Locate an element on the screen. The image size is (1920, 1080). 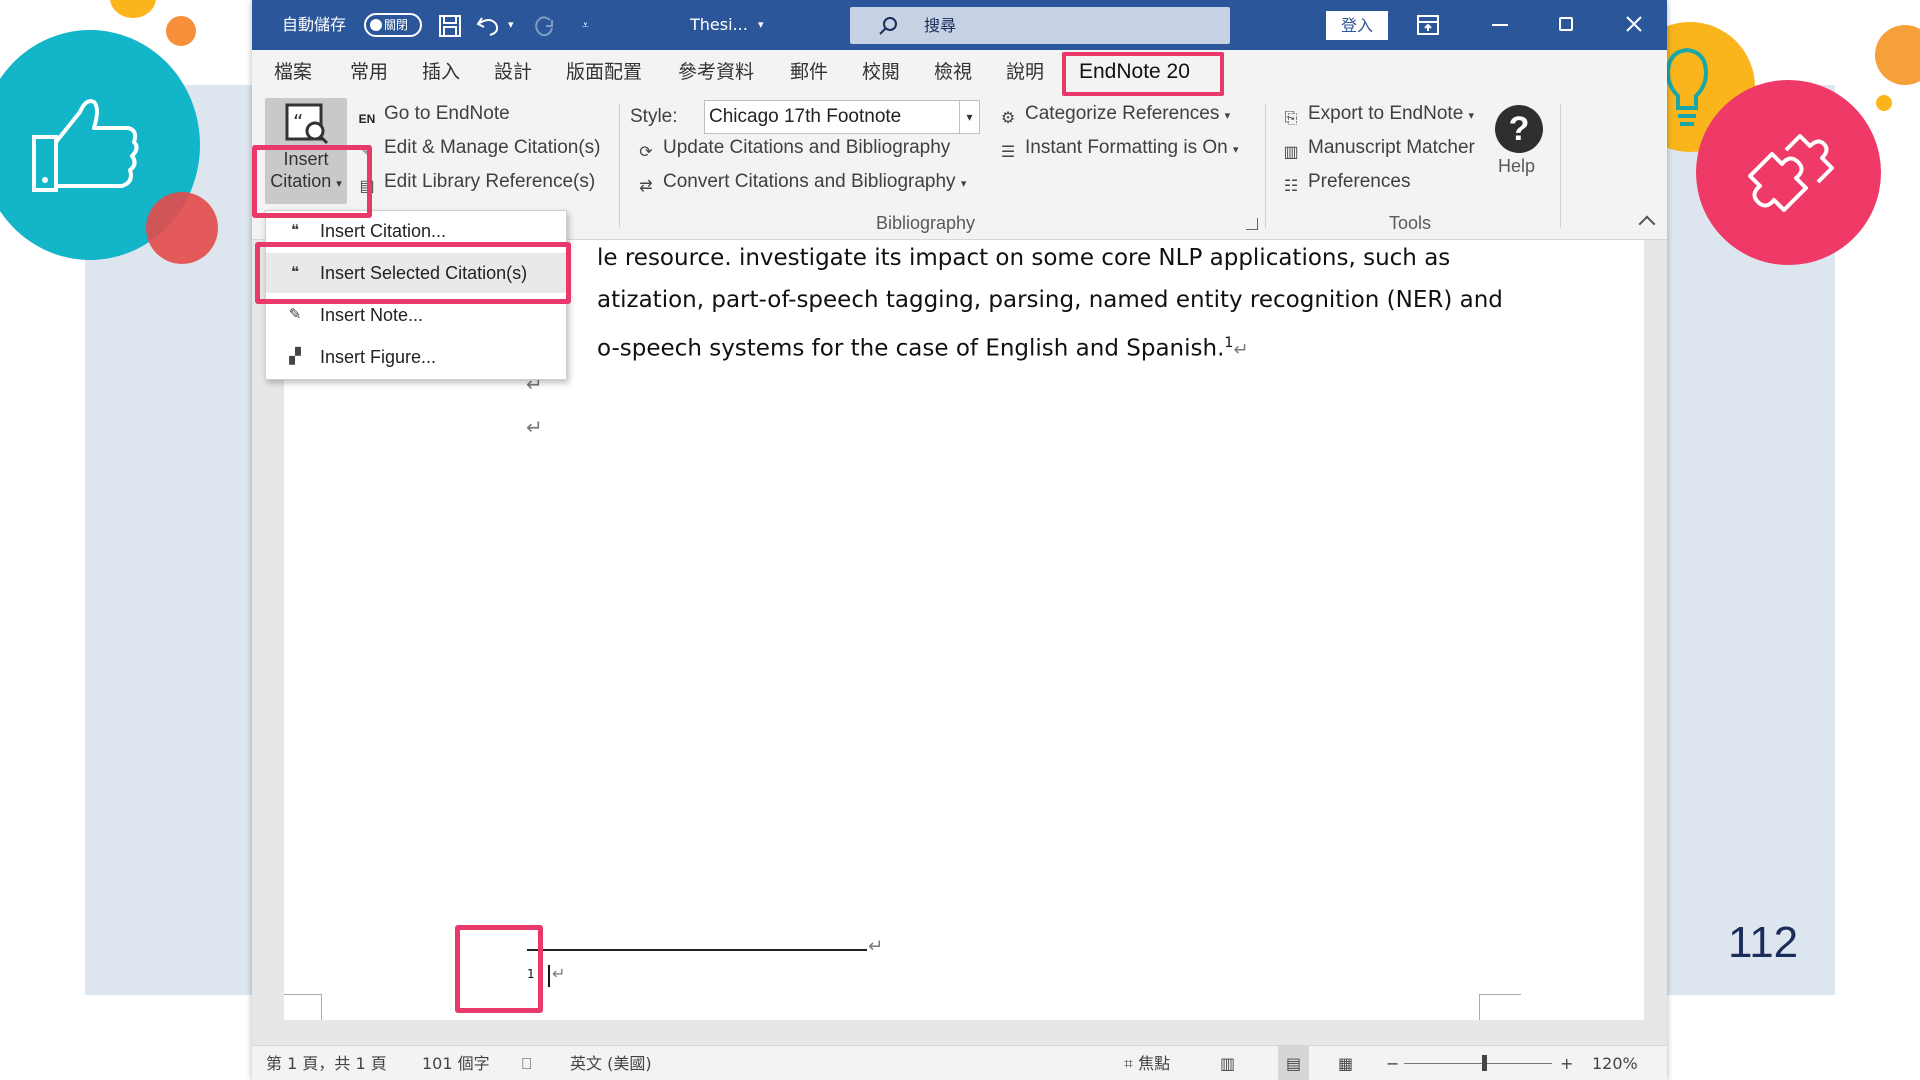
highlight-footnote is located at coordinates (499, 969).